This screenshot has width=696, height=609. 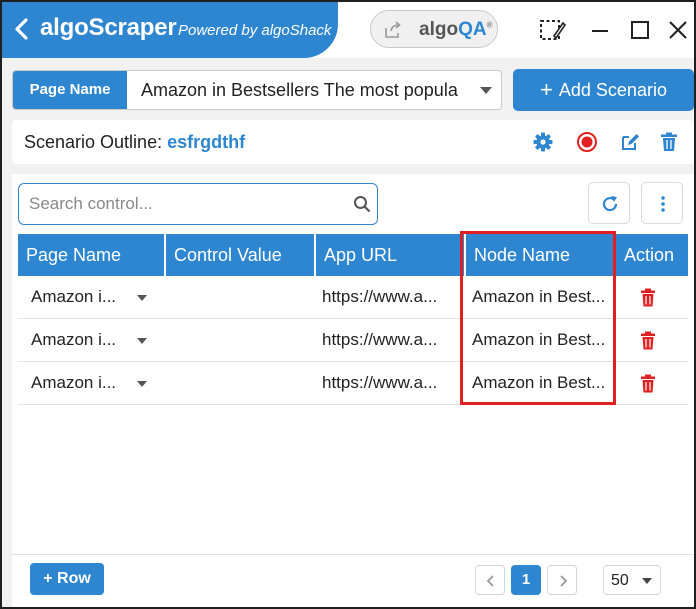 I want to click on algoqa-logo: algoQA®, so click(x=456, y=29).